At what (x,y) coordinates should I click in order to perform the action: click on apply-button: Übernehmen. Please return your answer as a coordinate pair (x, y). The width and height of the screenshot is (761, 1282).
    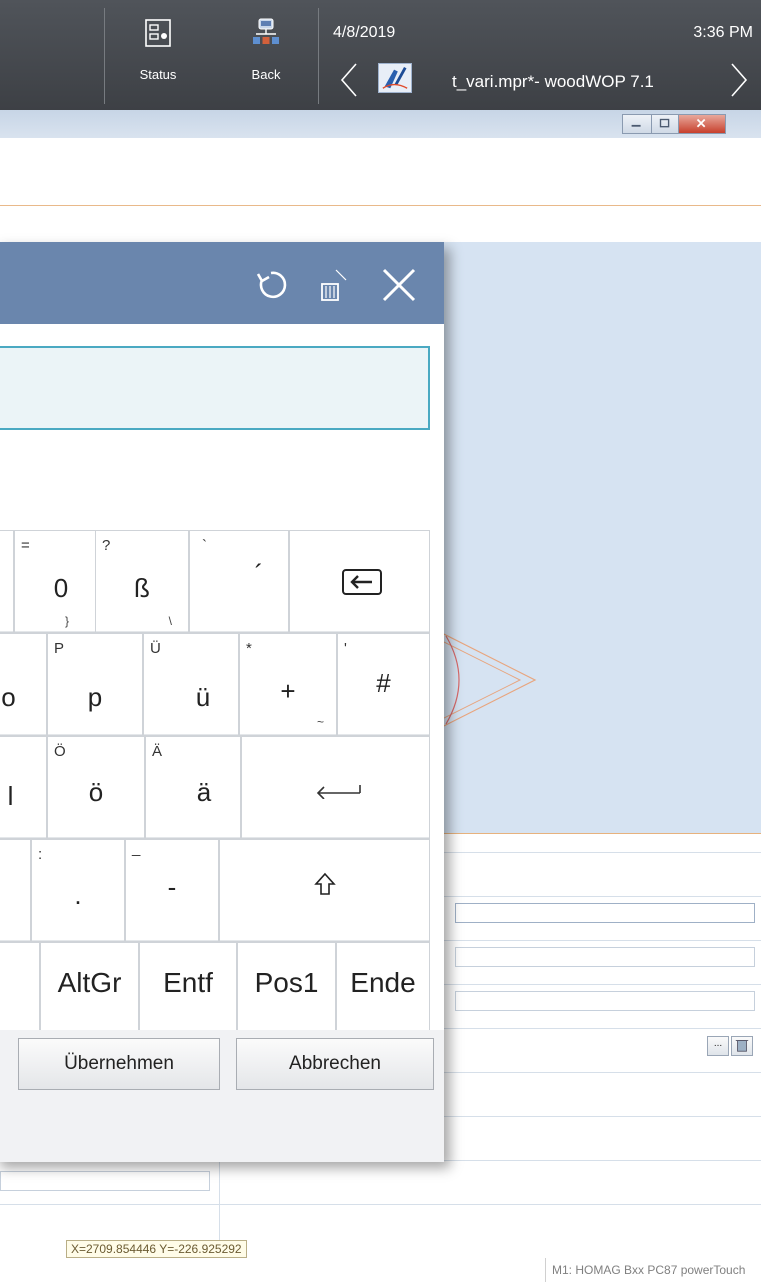
    Looking at the image, I should click on (119, 1064).